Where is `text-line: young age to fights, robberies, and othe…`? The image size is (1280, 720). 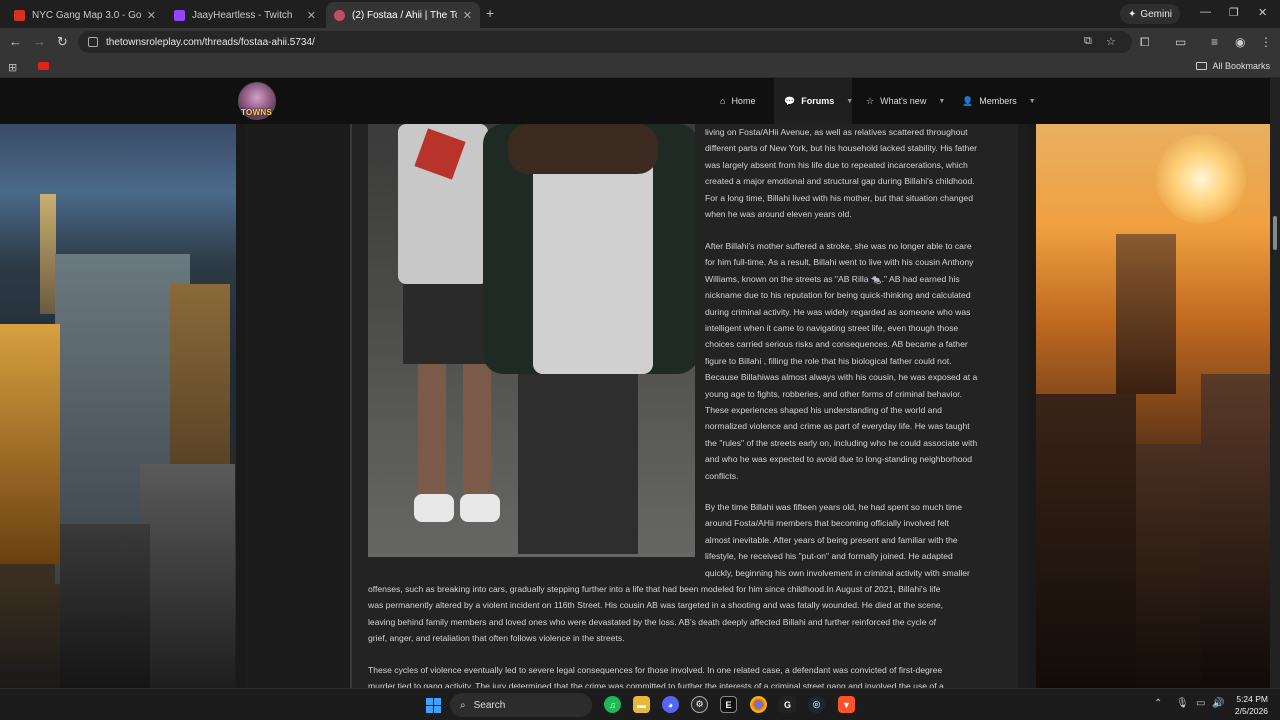
text-line: young age to fights, robberies, and othe… is located at coordinates (833, 393).